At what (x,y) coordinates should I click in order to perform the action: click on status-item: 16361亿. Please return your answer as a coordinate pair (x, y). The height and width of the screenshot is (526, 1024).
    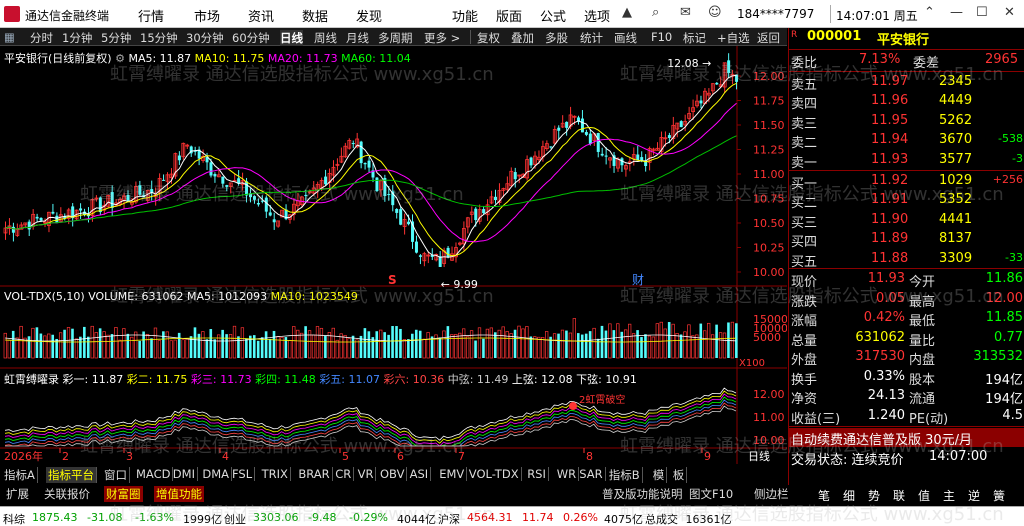
    Looking at the image, I should click on (708, 519).